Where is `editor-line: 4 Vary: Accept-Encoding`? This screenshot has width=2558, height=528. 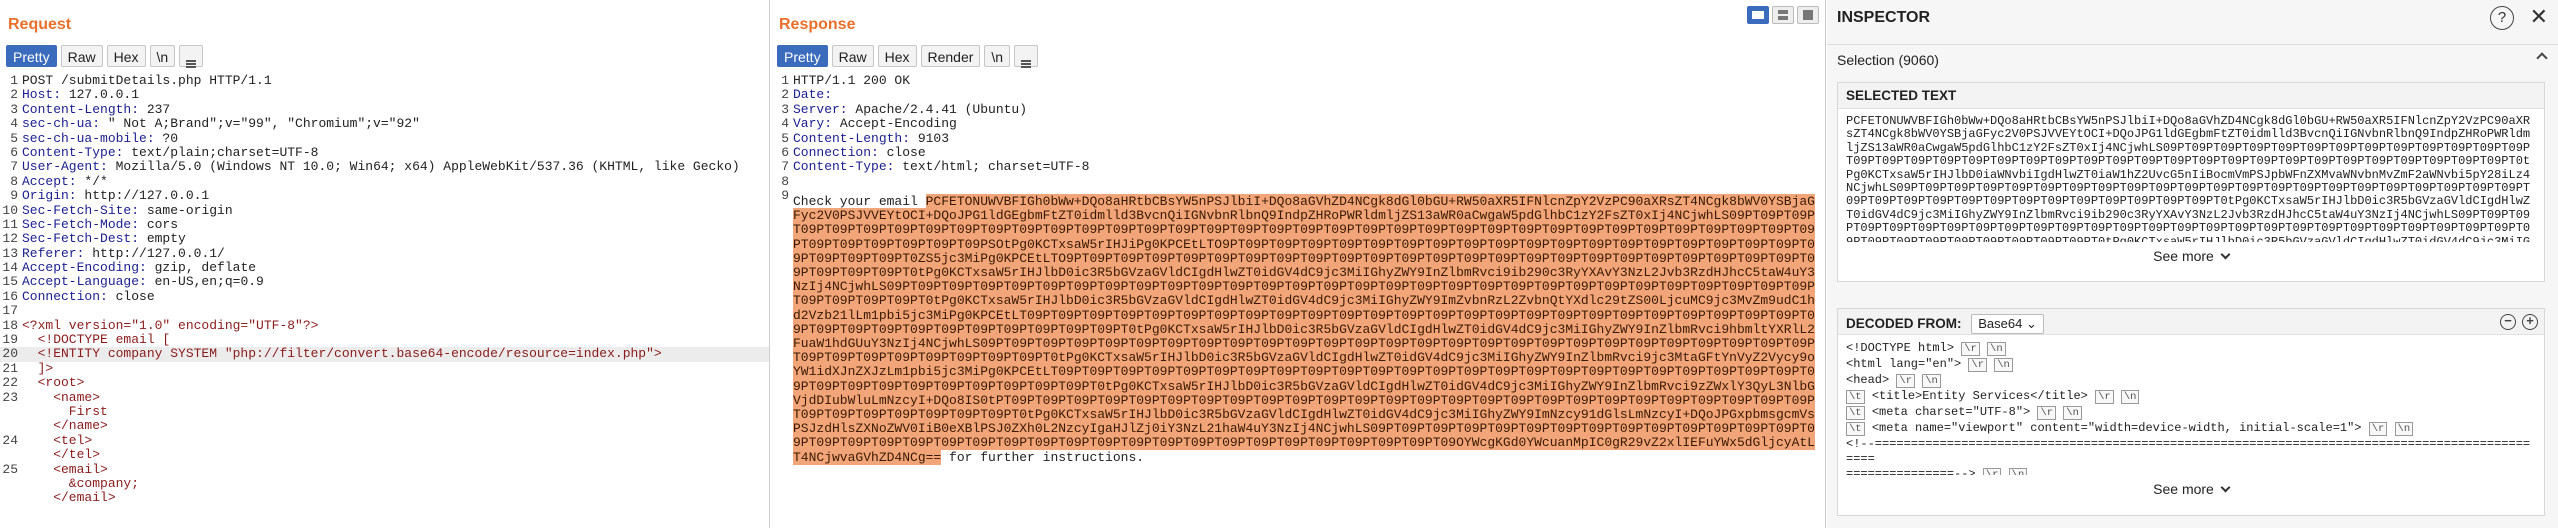 editor-line: 4 Vary: Accept-Encoding is located at coordinates (1298, 123).